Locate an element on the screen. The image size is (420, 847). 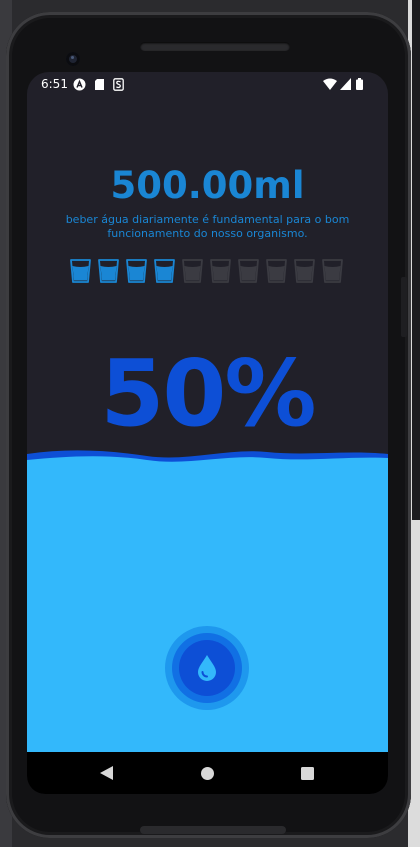
bottom-speaker is located at coordinates (213, 830).